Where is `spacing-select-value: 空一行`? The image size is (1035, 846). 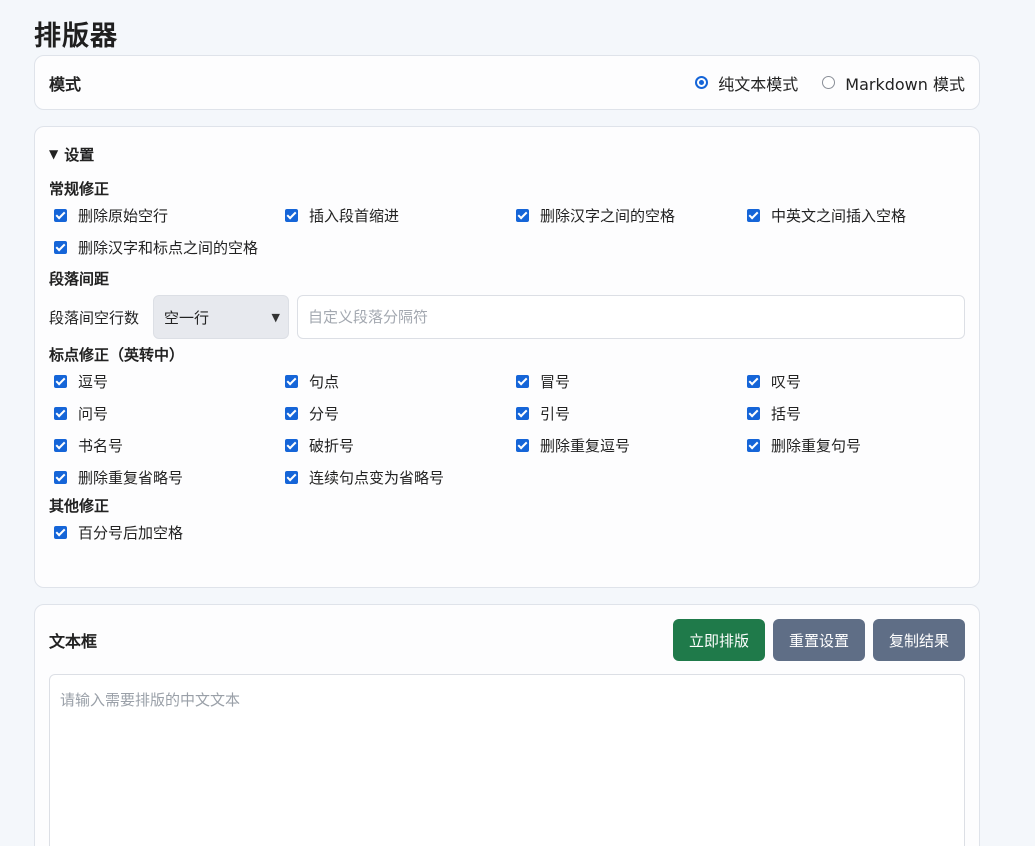
spacing-select-value: 空一行 is located at coordinates (187, 317).